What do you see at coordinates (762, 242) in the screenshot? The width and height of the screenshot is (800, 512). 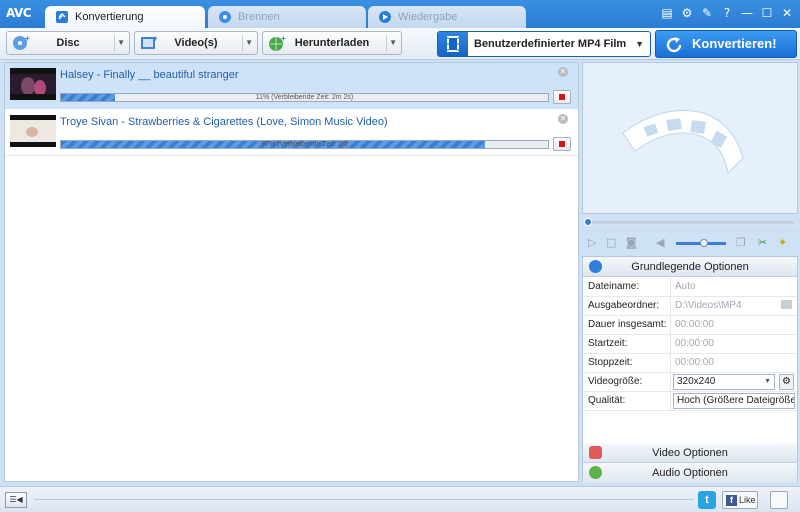 I see `scissors-icon: ✂` at bounding box center [762, 242].